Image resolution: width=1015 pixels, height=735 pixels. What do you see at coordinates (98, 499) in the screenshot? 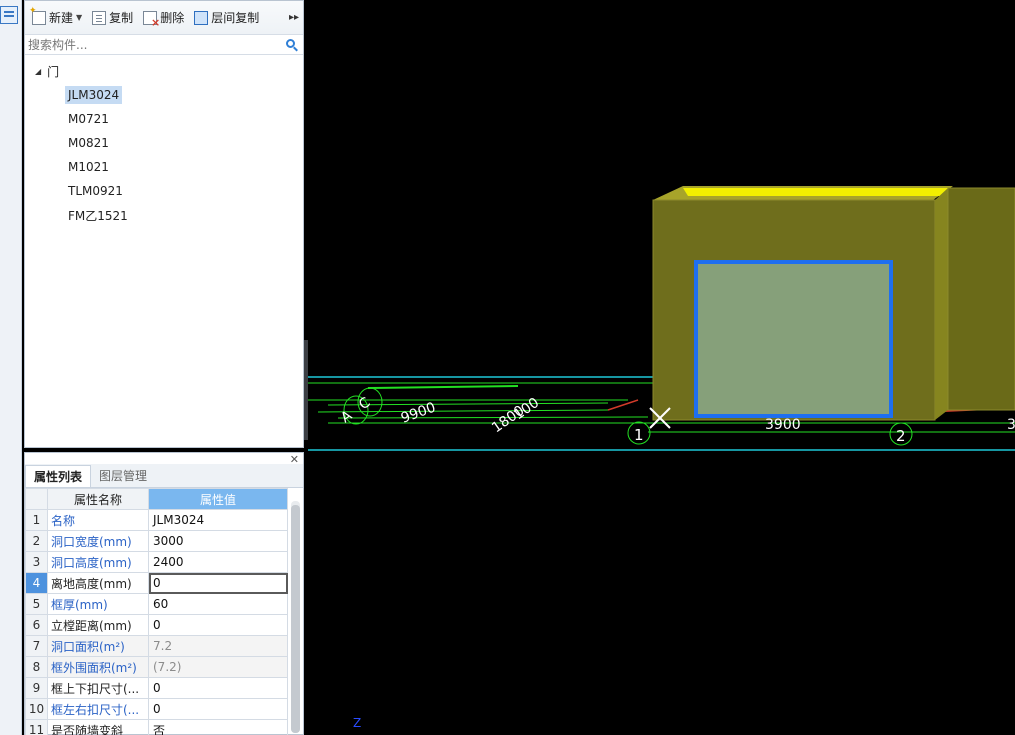
I see `name-column-header: 属性名称` at bounding box center [98, 499].